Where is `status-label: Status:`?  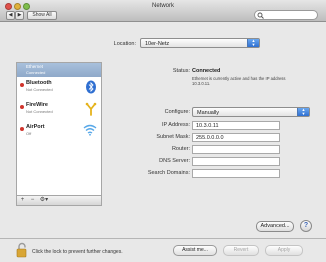
status-label: Status: is located at coordinates (181, 71).